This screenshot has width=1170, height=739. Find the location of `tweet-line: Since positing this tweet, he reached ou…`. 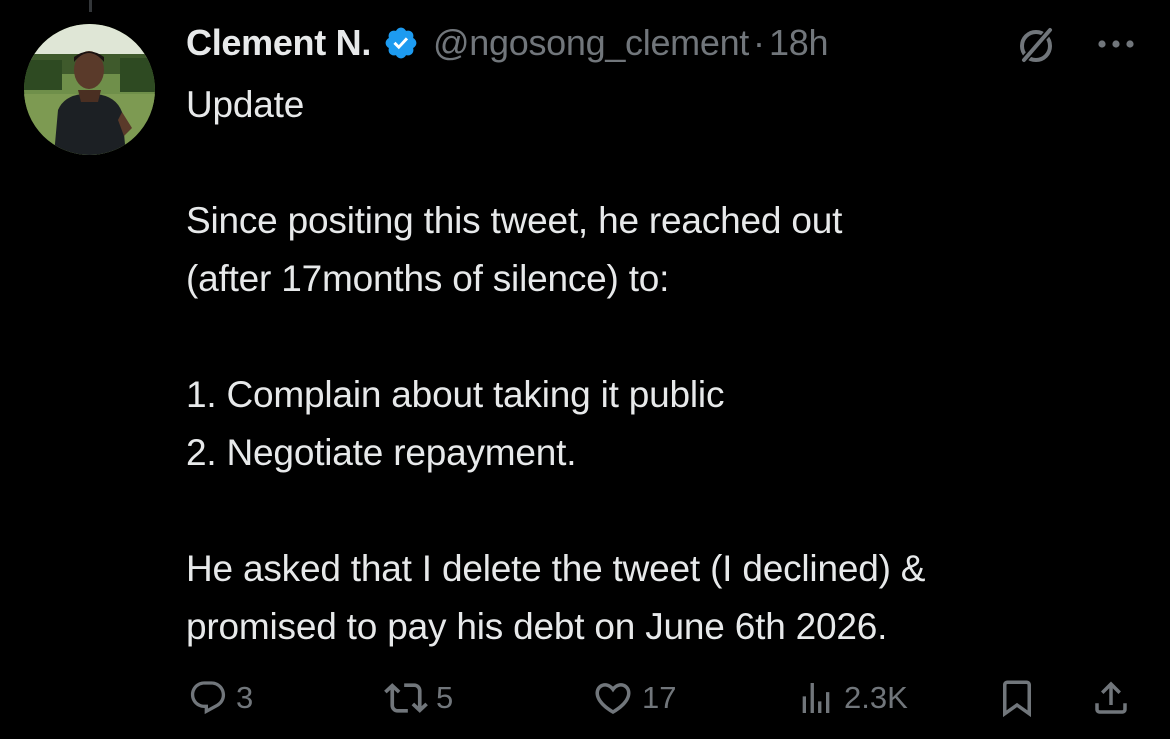

tweet-line: Since positing this tweet, he reached ou… is located at coordinates (514, 220).